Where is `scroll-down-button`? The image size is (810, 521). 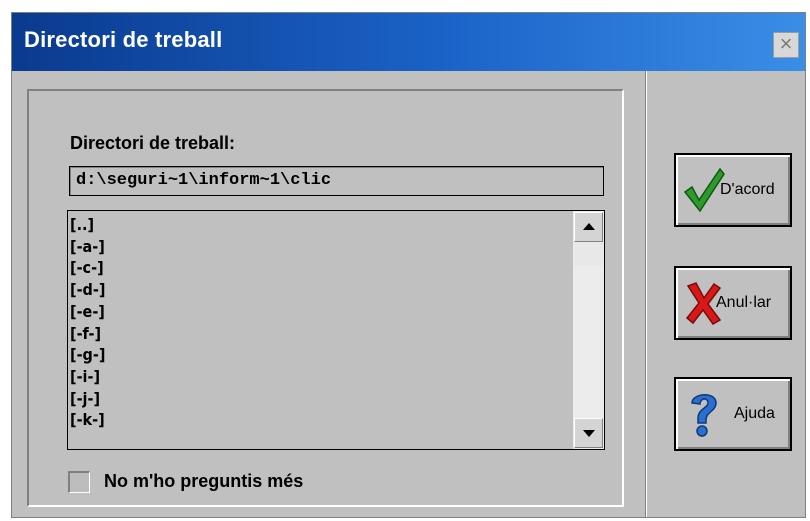 scroll-down-button is located at coordinates (588, 433).